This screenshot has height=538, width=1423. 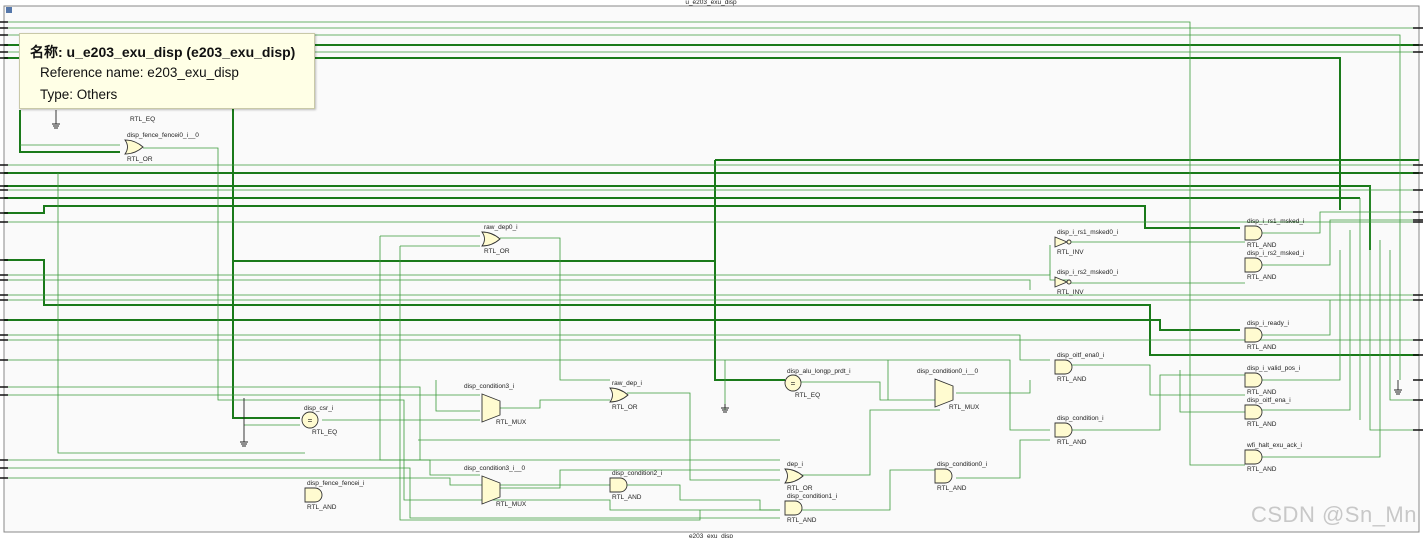 I want to click on tooltip-type: Type: Others, so click(x=79, y=94).